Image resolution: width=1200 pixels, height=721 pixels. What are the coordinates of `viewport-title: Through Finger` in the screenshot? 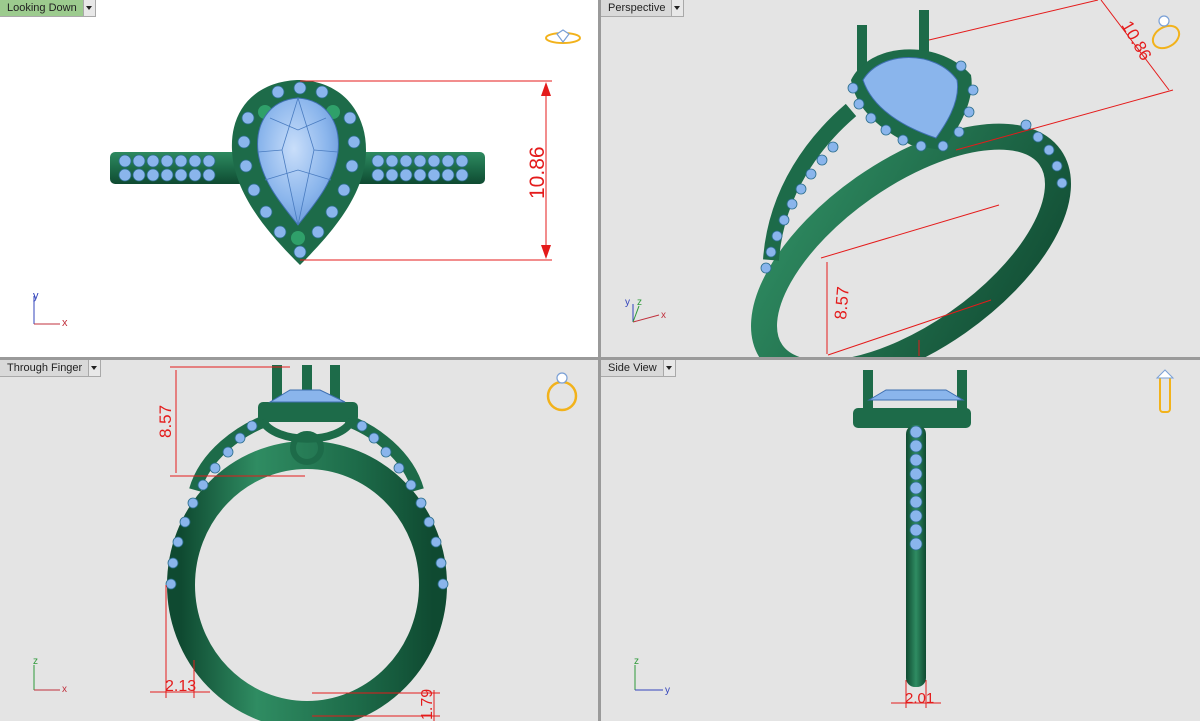 It's located at (45, 368).